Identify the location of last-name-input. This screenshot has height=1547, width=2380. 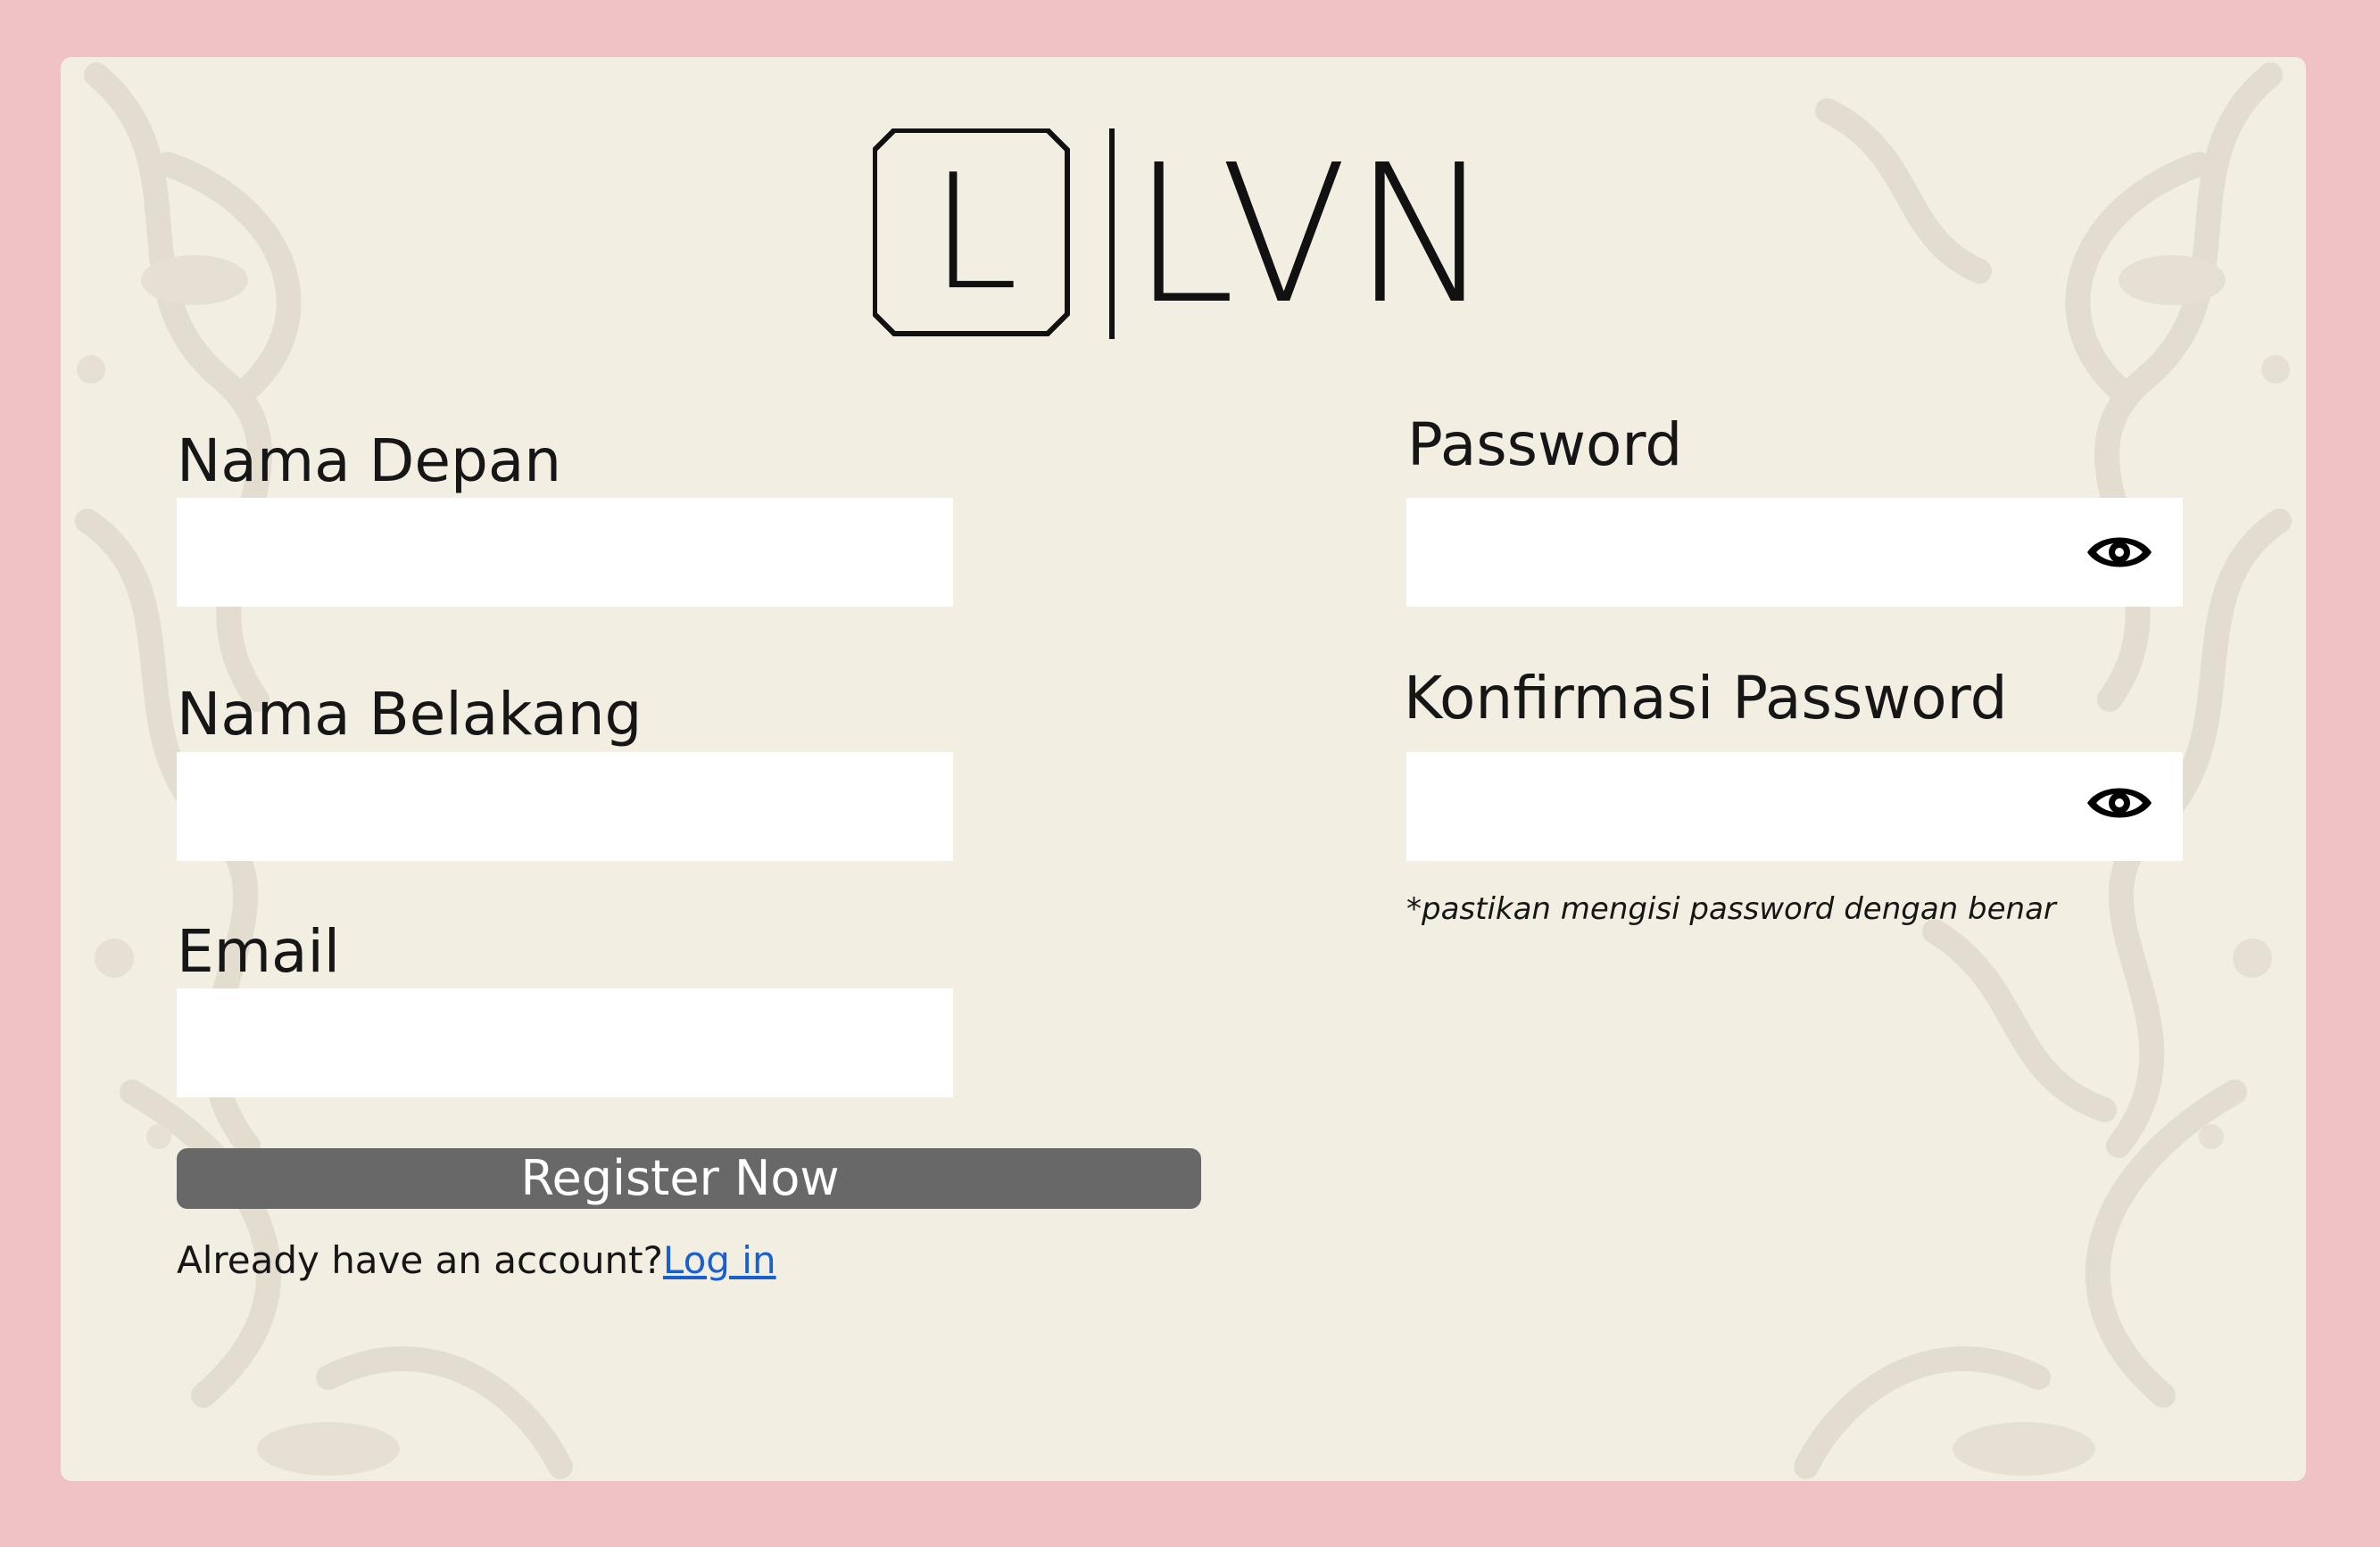
(565, 807).